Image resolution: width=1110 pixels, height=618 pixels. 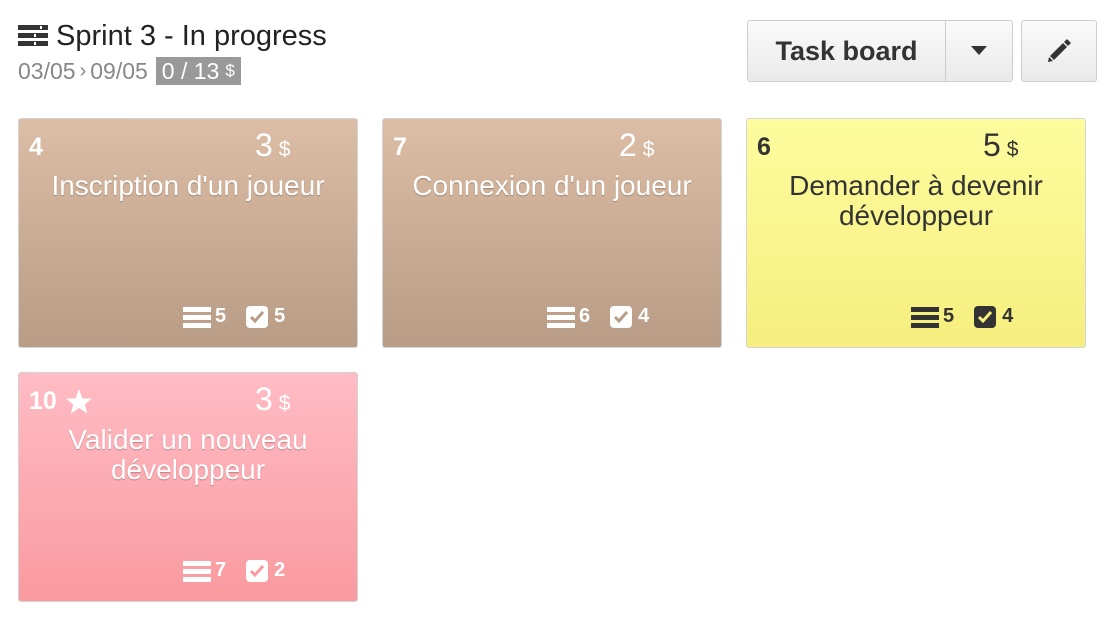 What do you see at coordinates (916, 233) in the screenshot?
I see `story-card: 6 5 $ Demander à devenir développeur 5 4` at bounding box center [916, 233].